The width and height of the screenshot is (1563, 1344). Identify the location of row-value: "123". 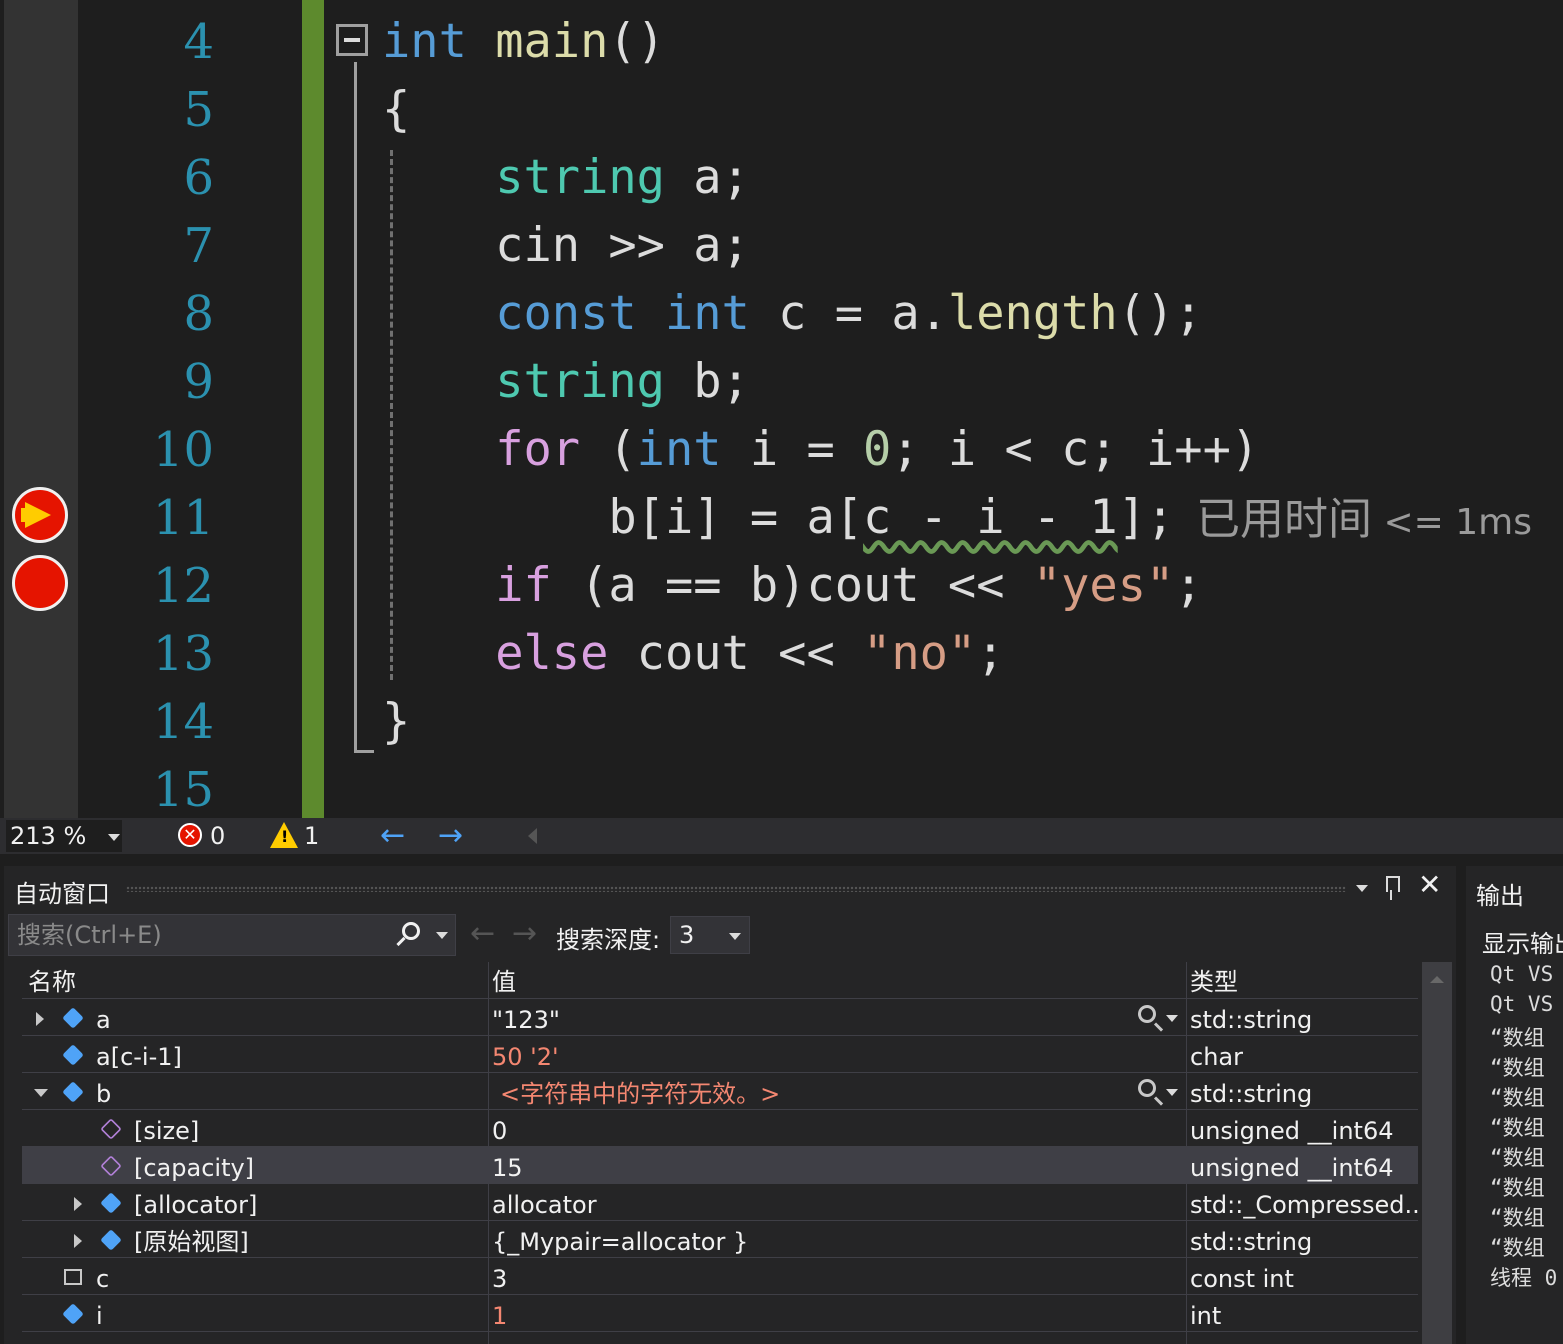
(837, 1017).